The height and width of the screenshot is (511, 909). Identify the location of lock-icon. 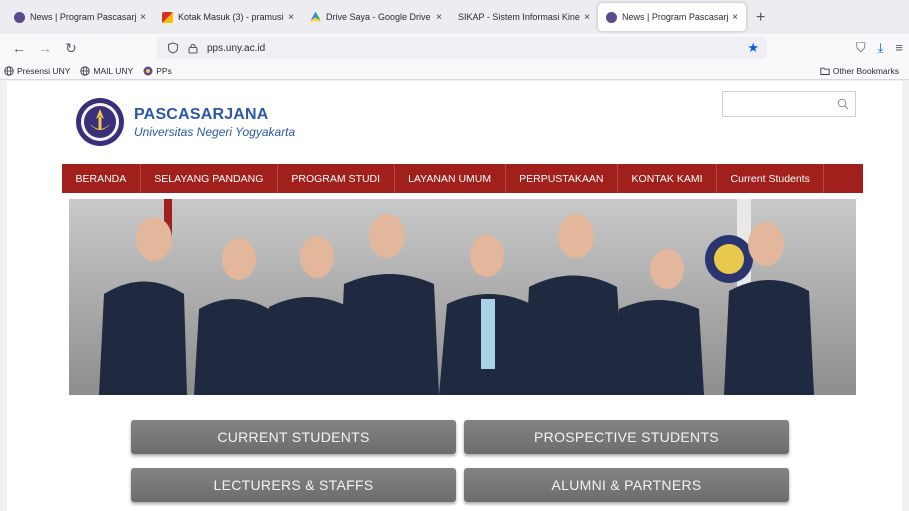
(193, 48).